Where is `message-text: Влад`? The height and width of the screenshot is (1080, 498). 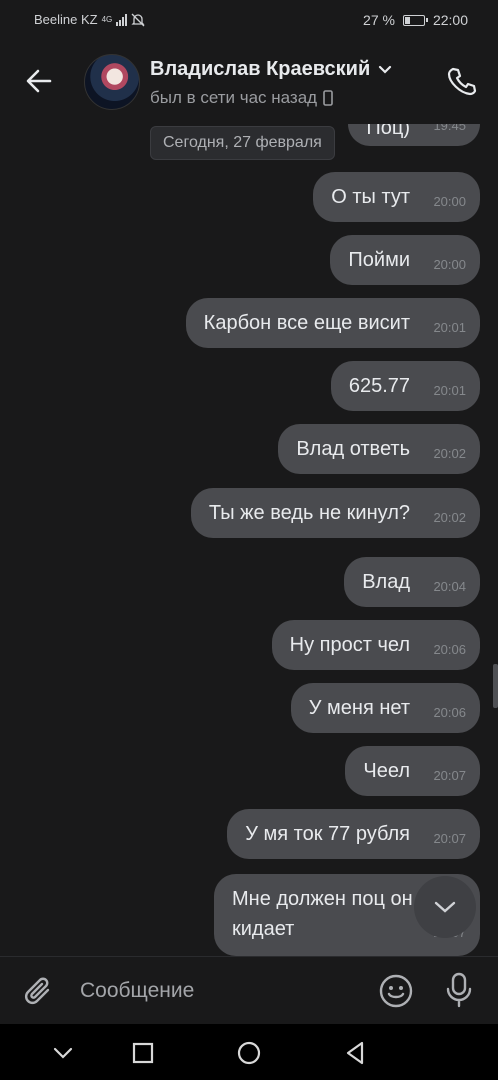 message-text: Влад is located at coordinates (386, 582).